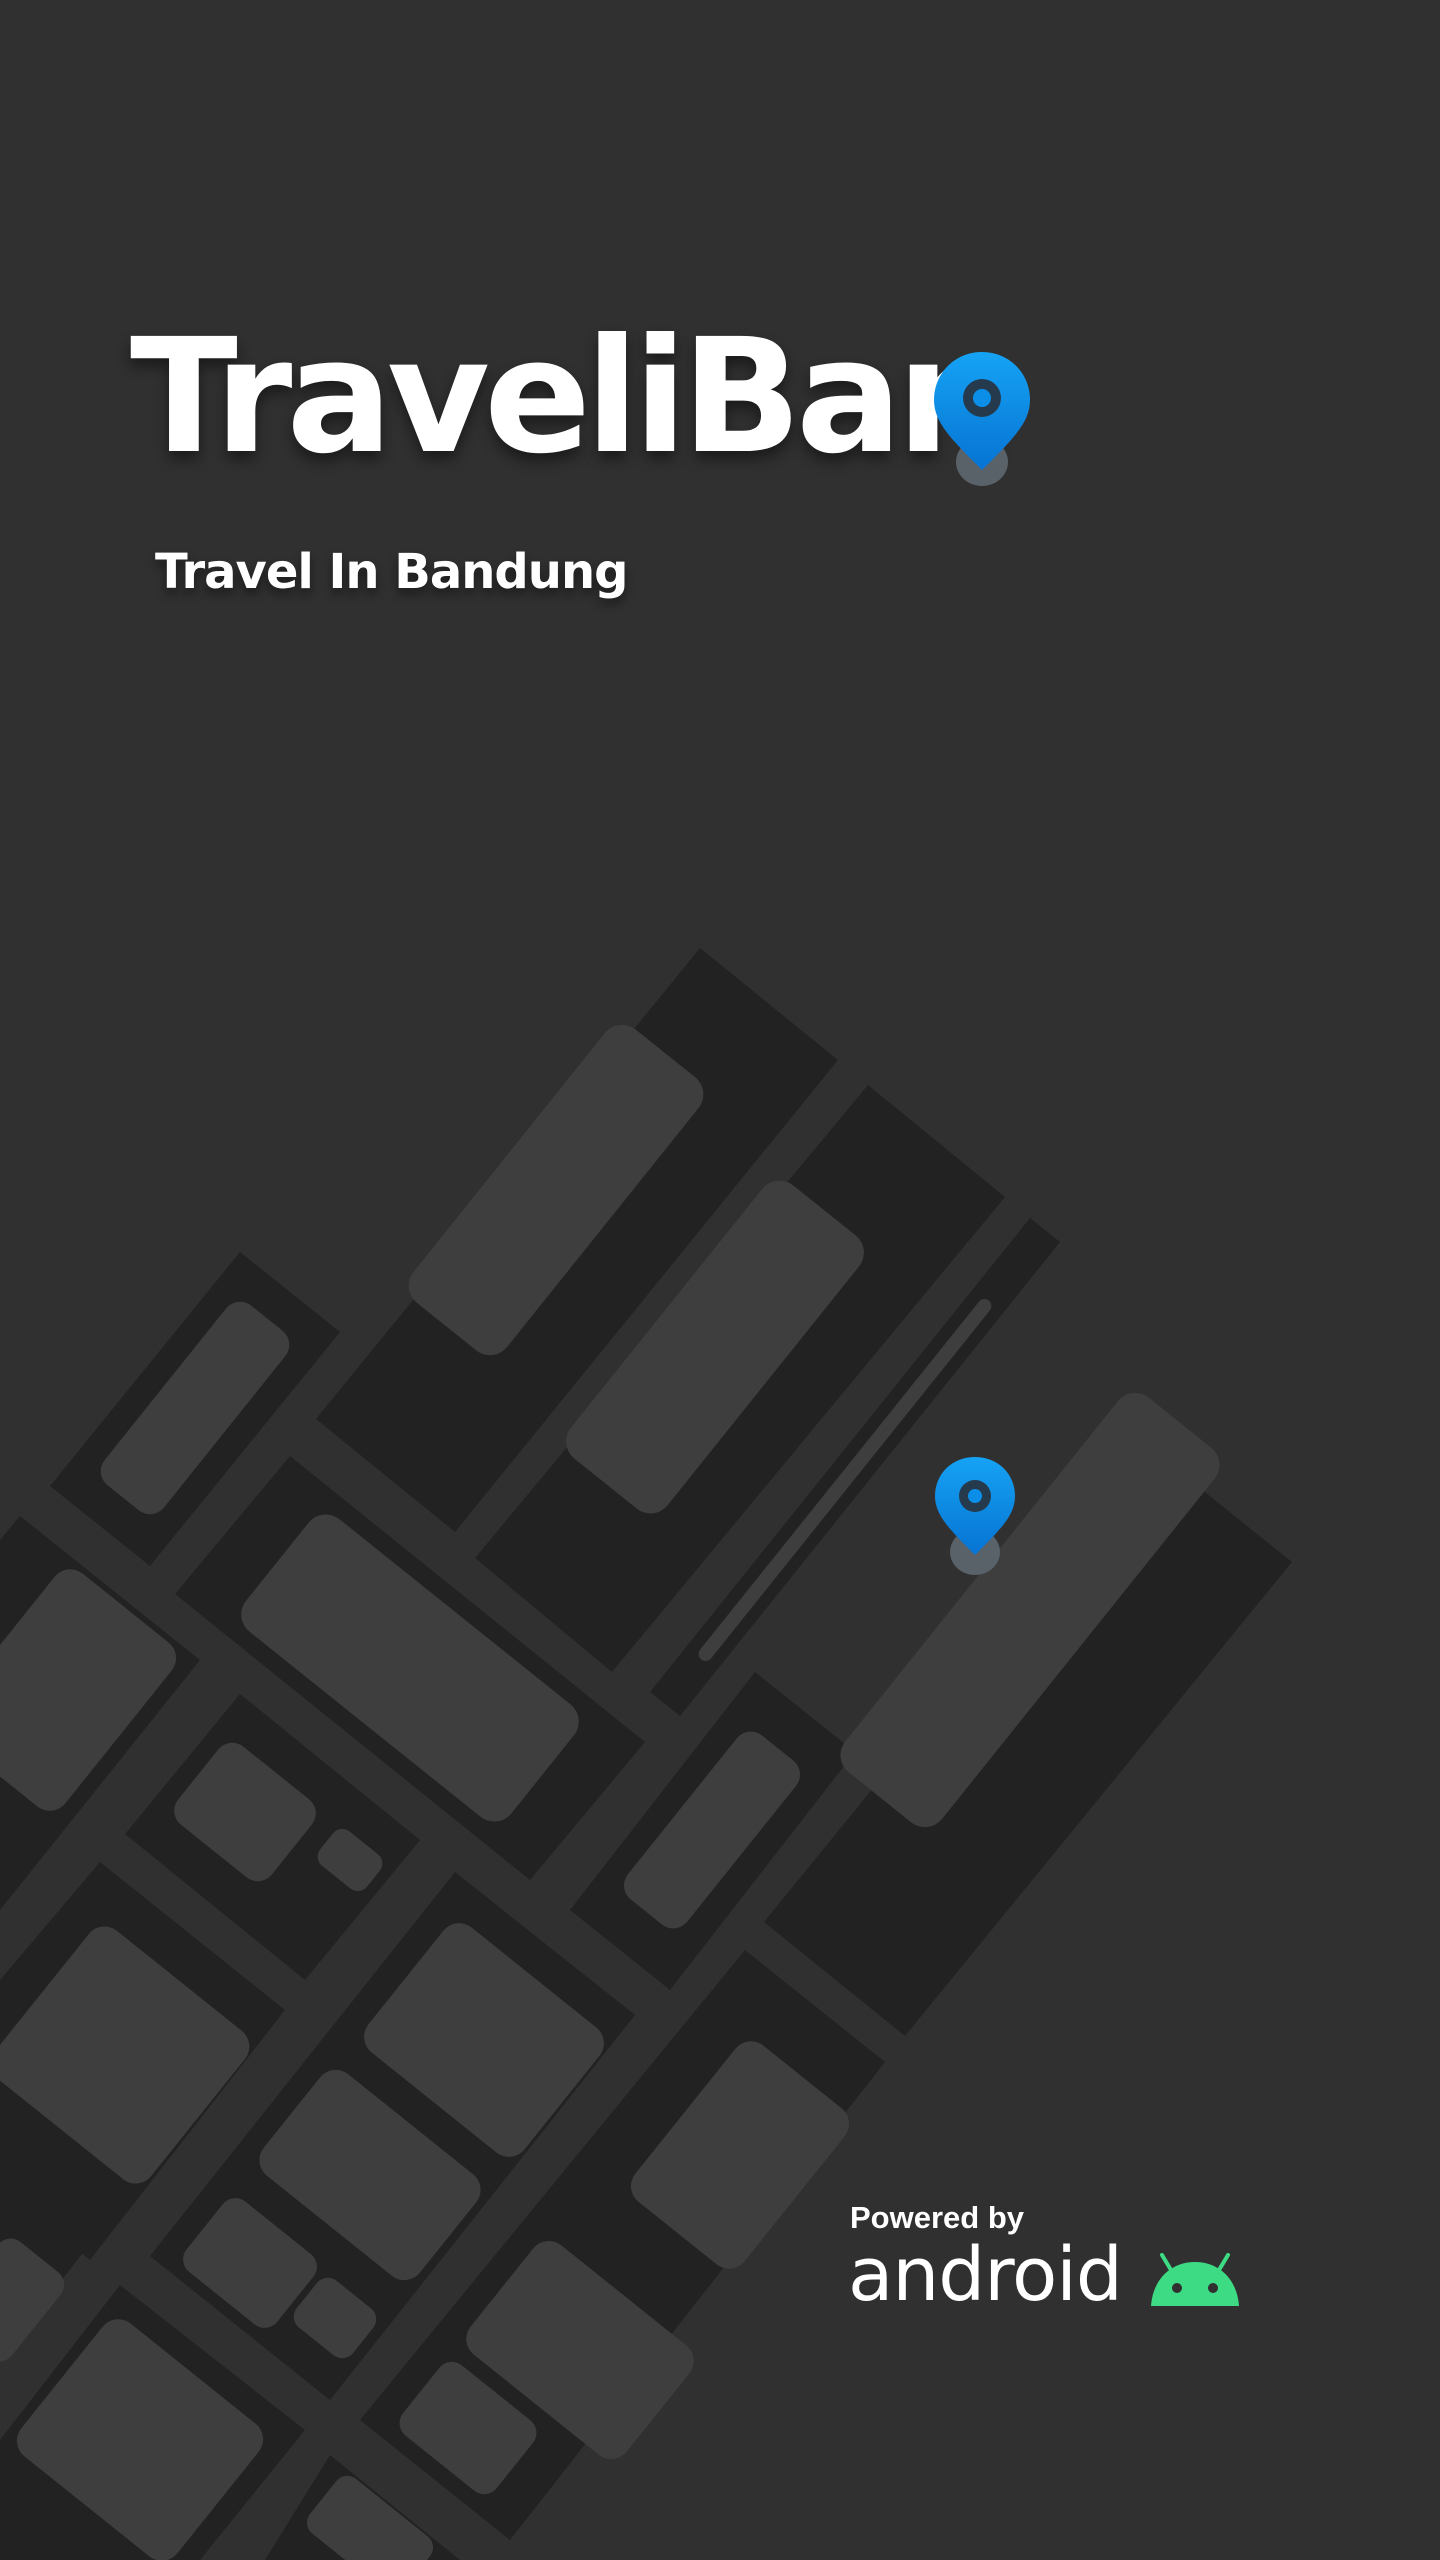 Image resolution: width=1440 pixels, height=2560 pixels. I want to click on app-subtitle: Travel In Bandung, so click(391, 572).